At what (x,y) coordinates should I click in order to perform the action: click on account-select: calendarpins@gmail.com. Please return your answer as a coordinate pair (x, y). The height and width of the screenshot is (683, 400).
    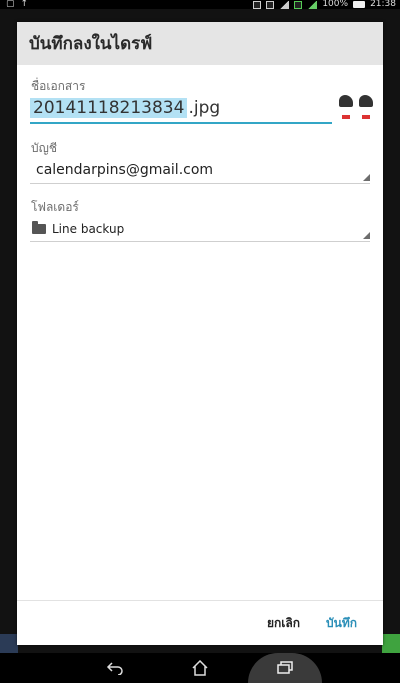
    Looking at the image, I should click on (200, 170).